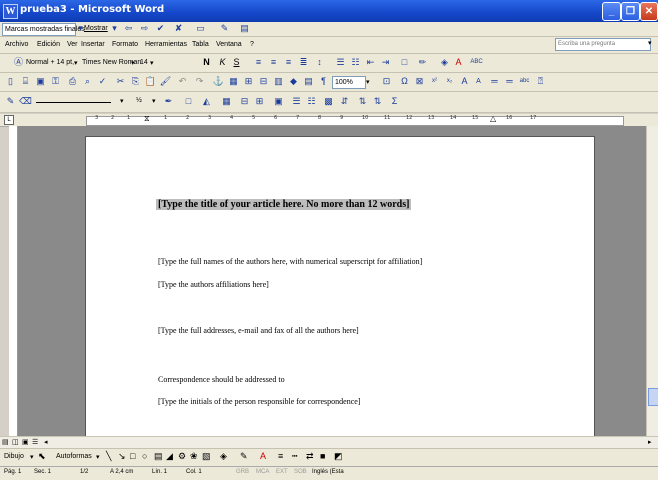 This screenshot has height=480, width=658. What do you see at coordinates (338, 456) in the screenshot?
I see `3d-icon: ◩` at bounding box center [338, 456].